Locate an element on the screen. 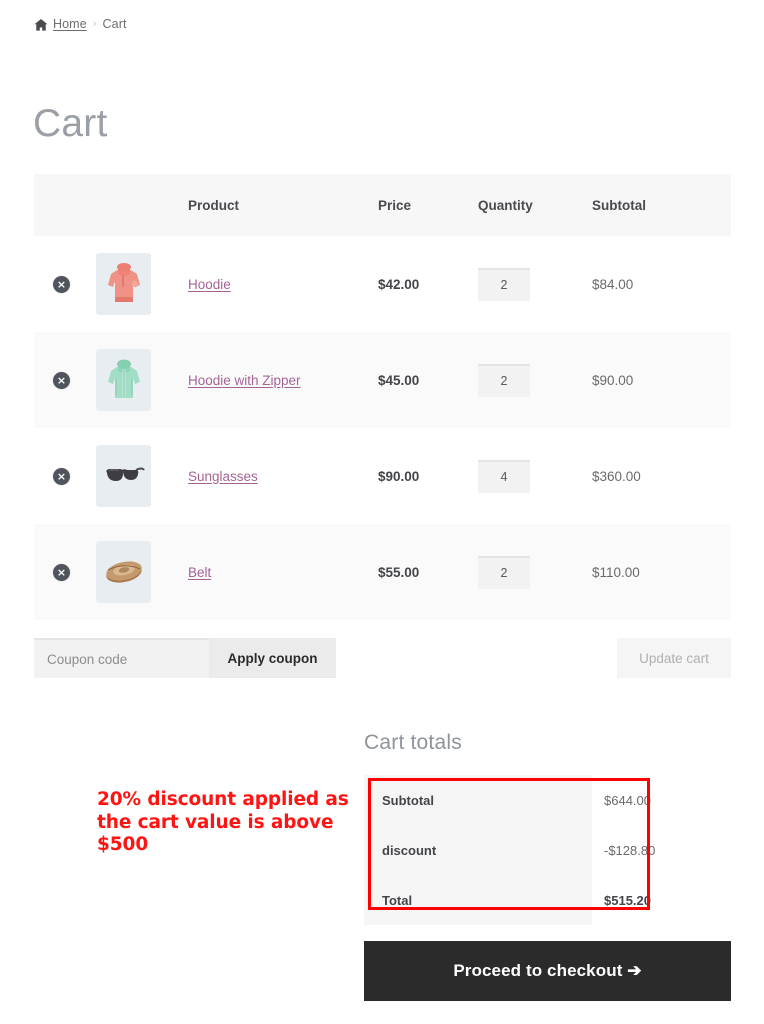 The width and height of the screenshot is (764, 1024). totals-row-total: Total $515.20 is located at coordinates (547, 900).